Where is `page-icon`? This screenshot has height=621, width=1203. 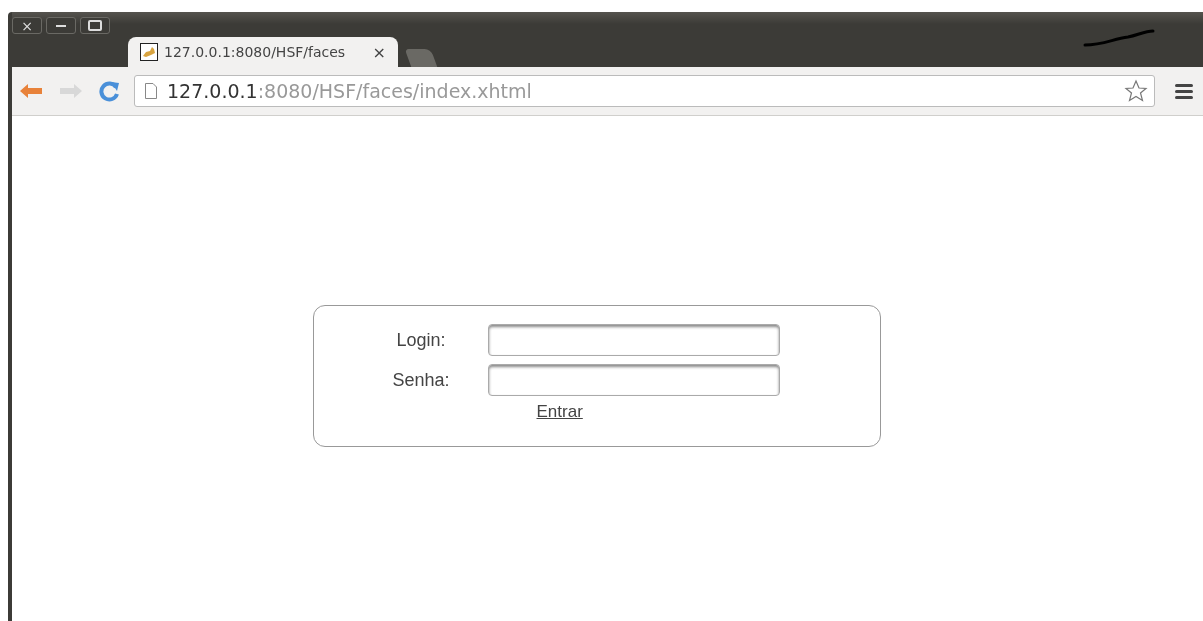
page-icon is located at coordinates (151, 91).